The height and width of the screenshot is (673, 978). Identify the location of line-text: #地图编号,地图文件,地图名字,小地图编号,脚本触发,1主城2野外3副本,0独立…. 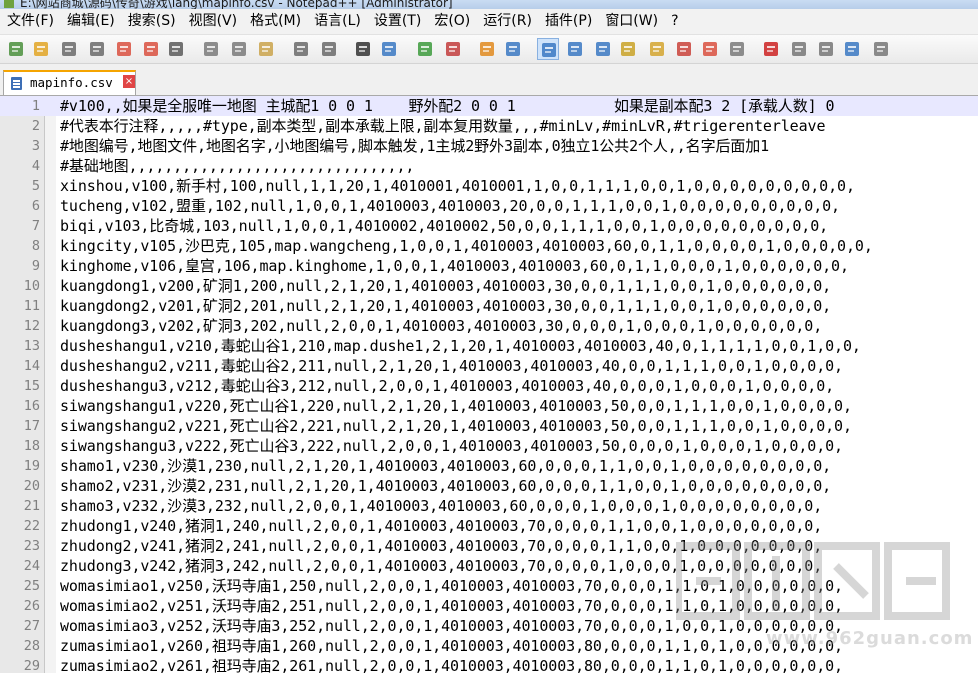
(414, 146).